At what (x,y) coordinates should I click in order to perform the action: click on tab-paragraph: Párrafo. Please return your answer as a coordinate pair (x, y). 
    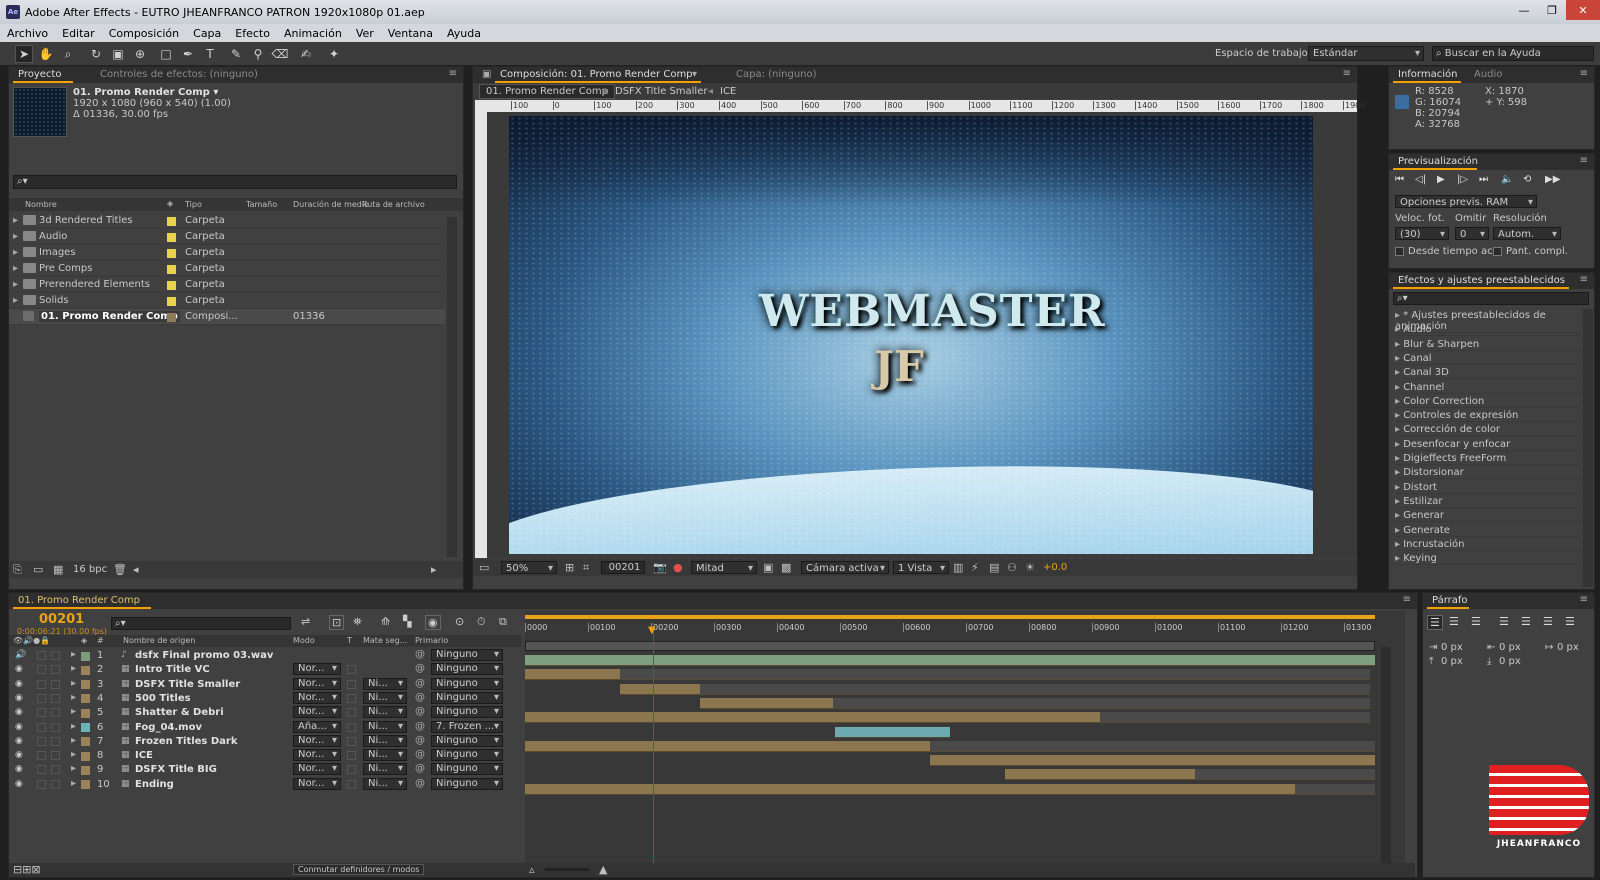
    Looking at the image, I should click on (1450, 600).